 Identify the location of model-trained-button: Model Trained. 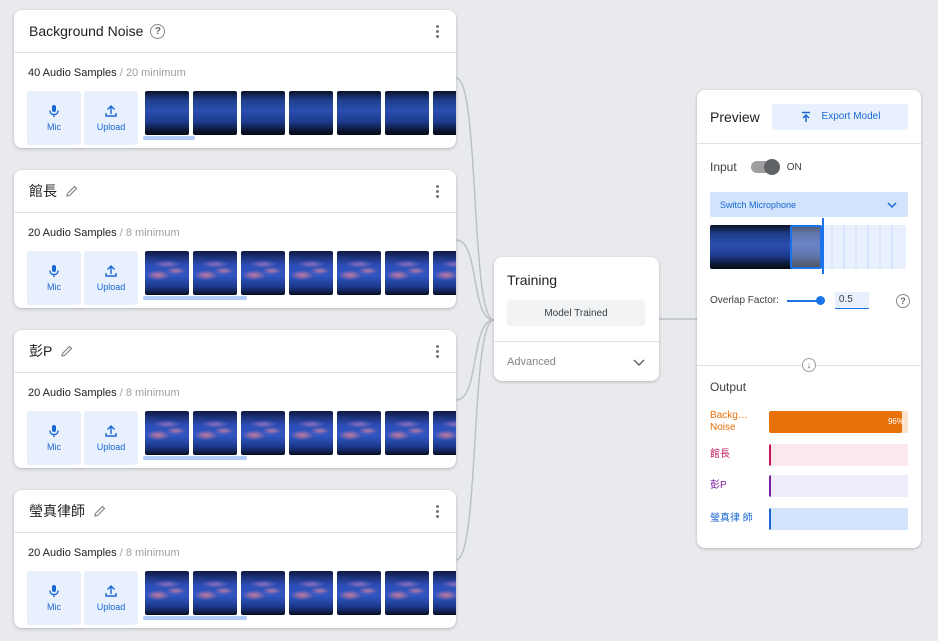
(576, 313).